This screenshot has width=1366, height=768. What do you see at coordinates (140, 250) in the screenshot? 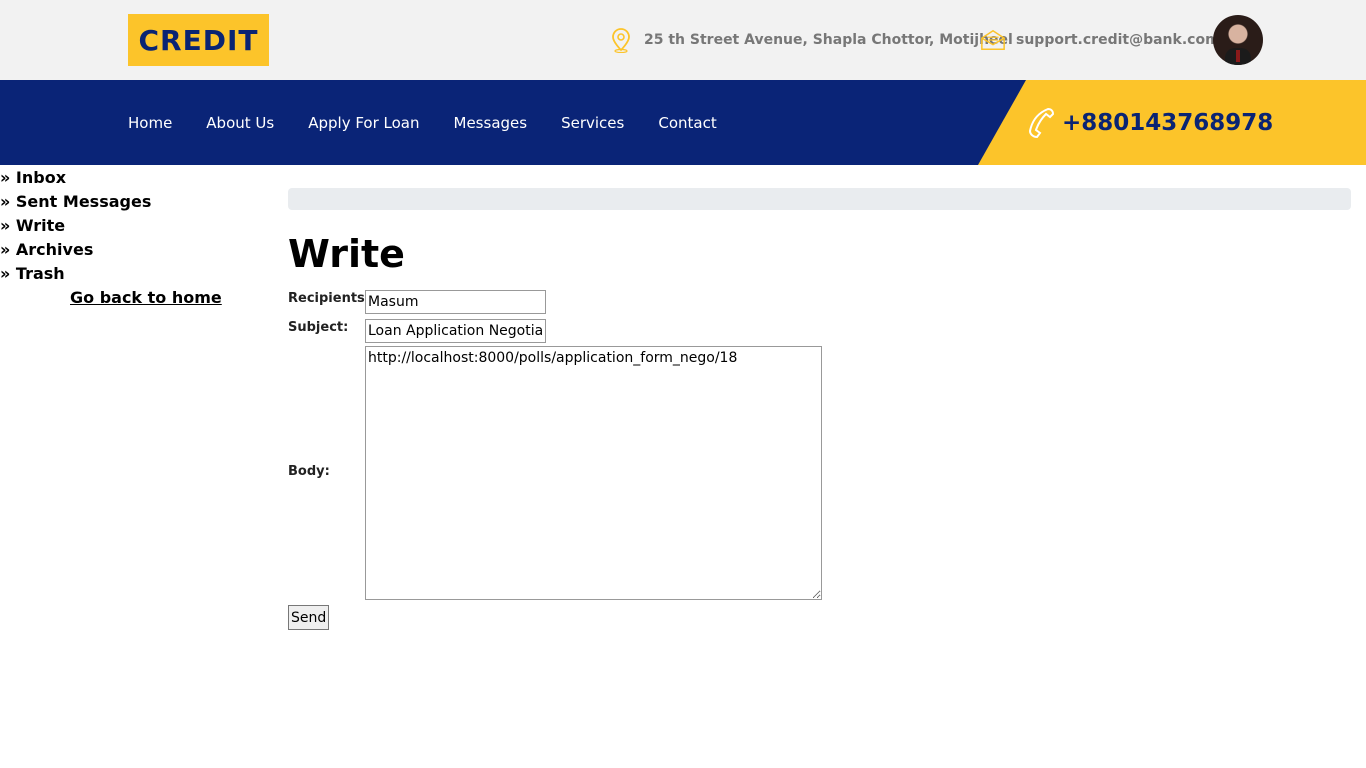
I see `sidebar-item-archives: » Archives` at bounding box center [140, 250].